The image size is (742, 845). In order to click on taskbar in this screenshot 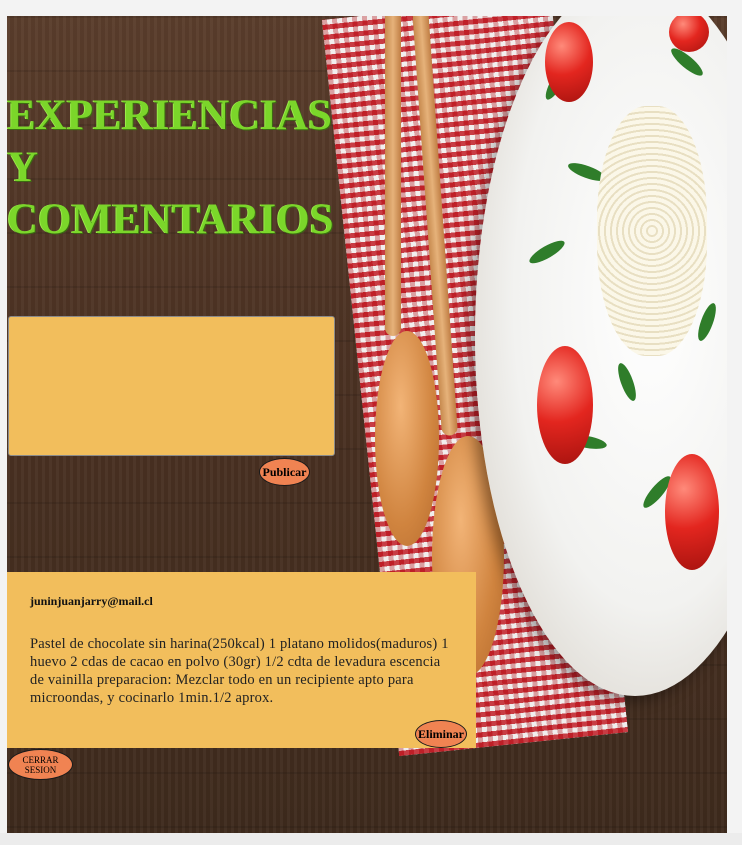, I will do `click(371, 839)`.